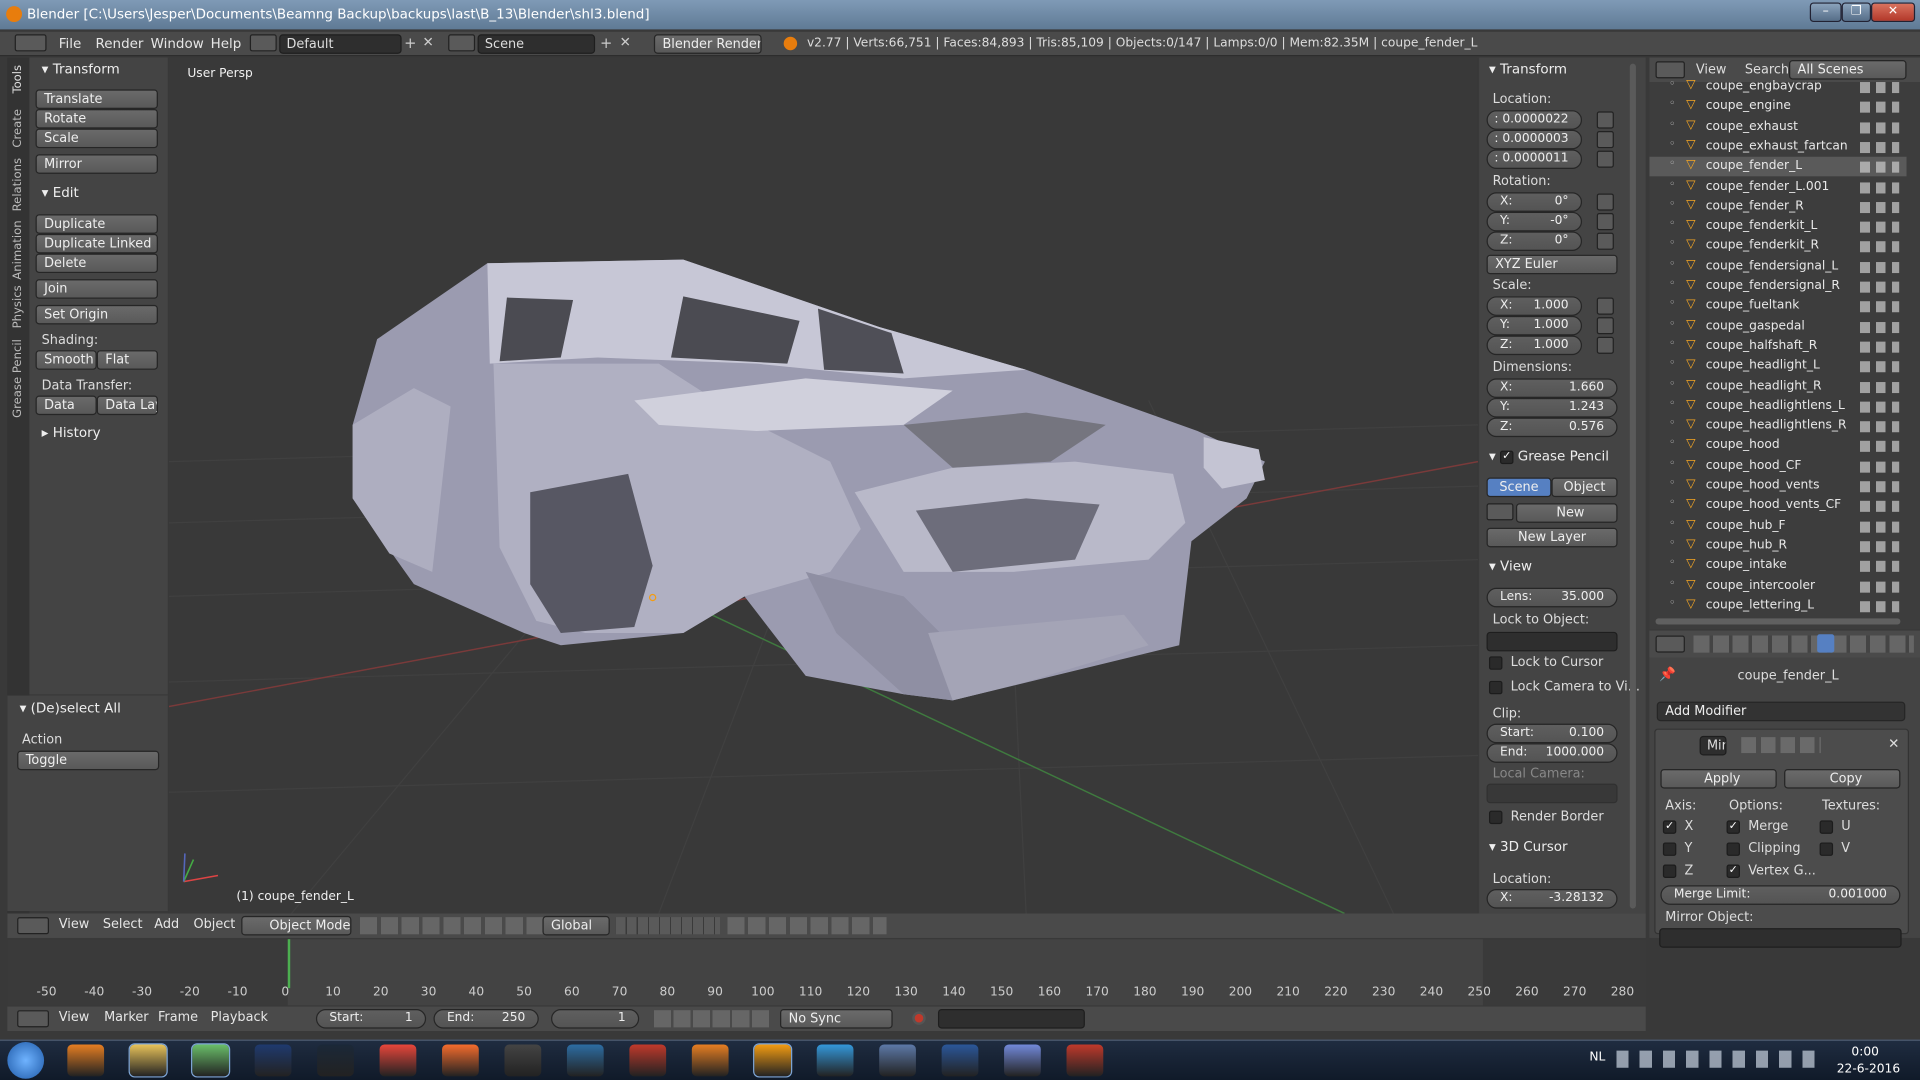 The width and height of the screenshot is (1920, 1080). What do you see at coordinates (71, 433) in the screenshot?
I see `history-panel-title: ▸ History` at bounding box center [71, 433].